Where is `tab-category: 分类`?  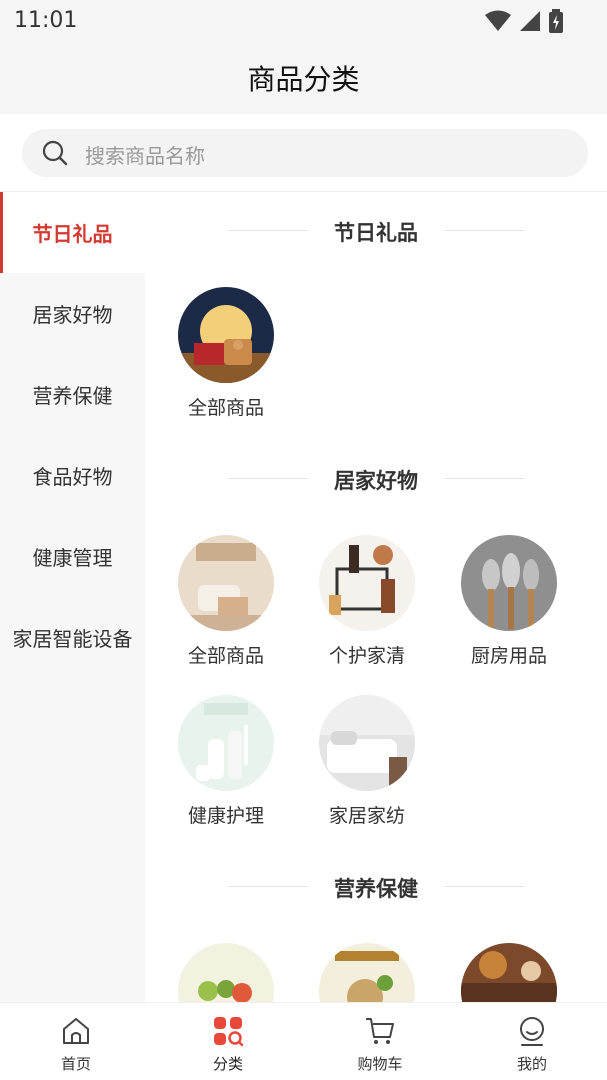
tab-category: 分类 is located at coordinates (228, 1041).